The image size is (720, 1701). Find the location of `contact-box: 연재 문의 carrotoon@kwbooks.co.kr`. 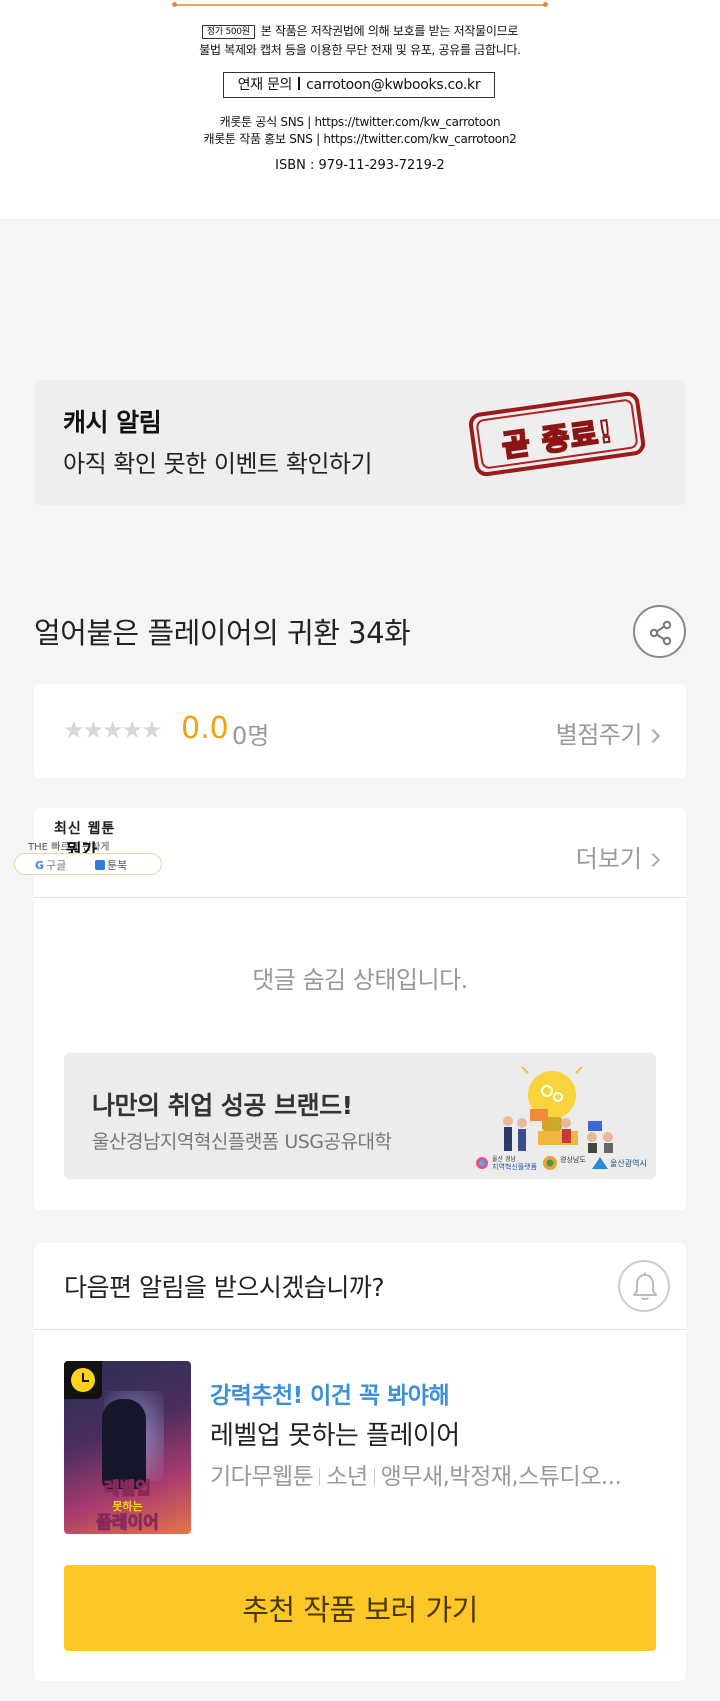

contact-box: 연재 문의 carrotoon@kwbooks.co.kr is located at coordinates (359, 85).